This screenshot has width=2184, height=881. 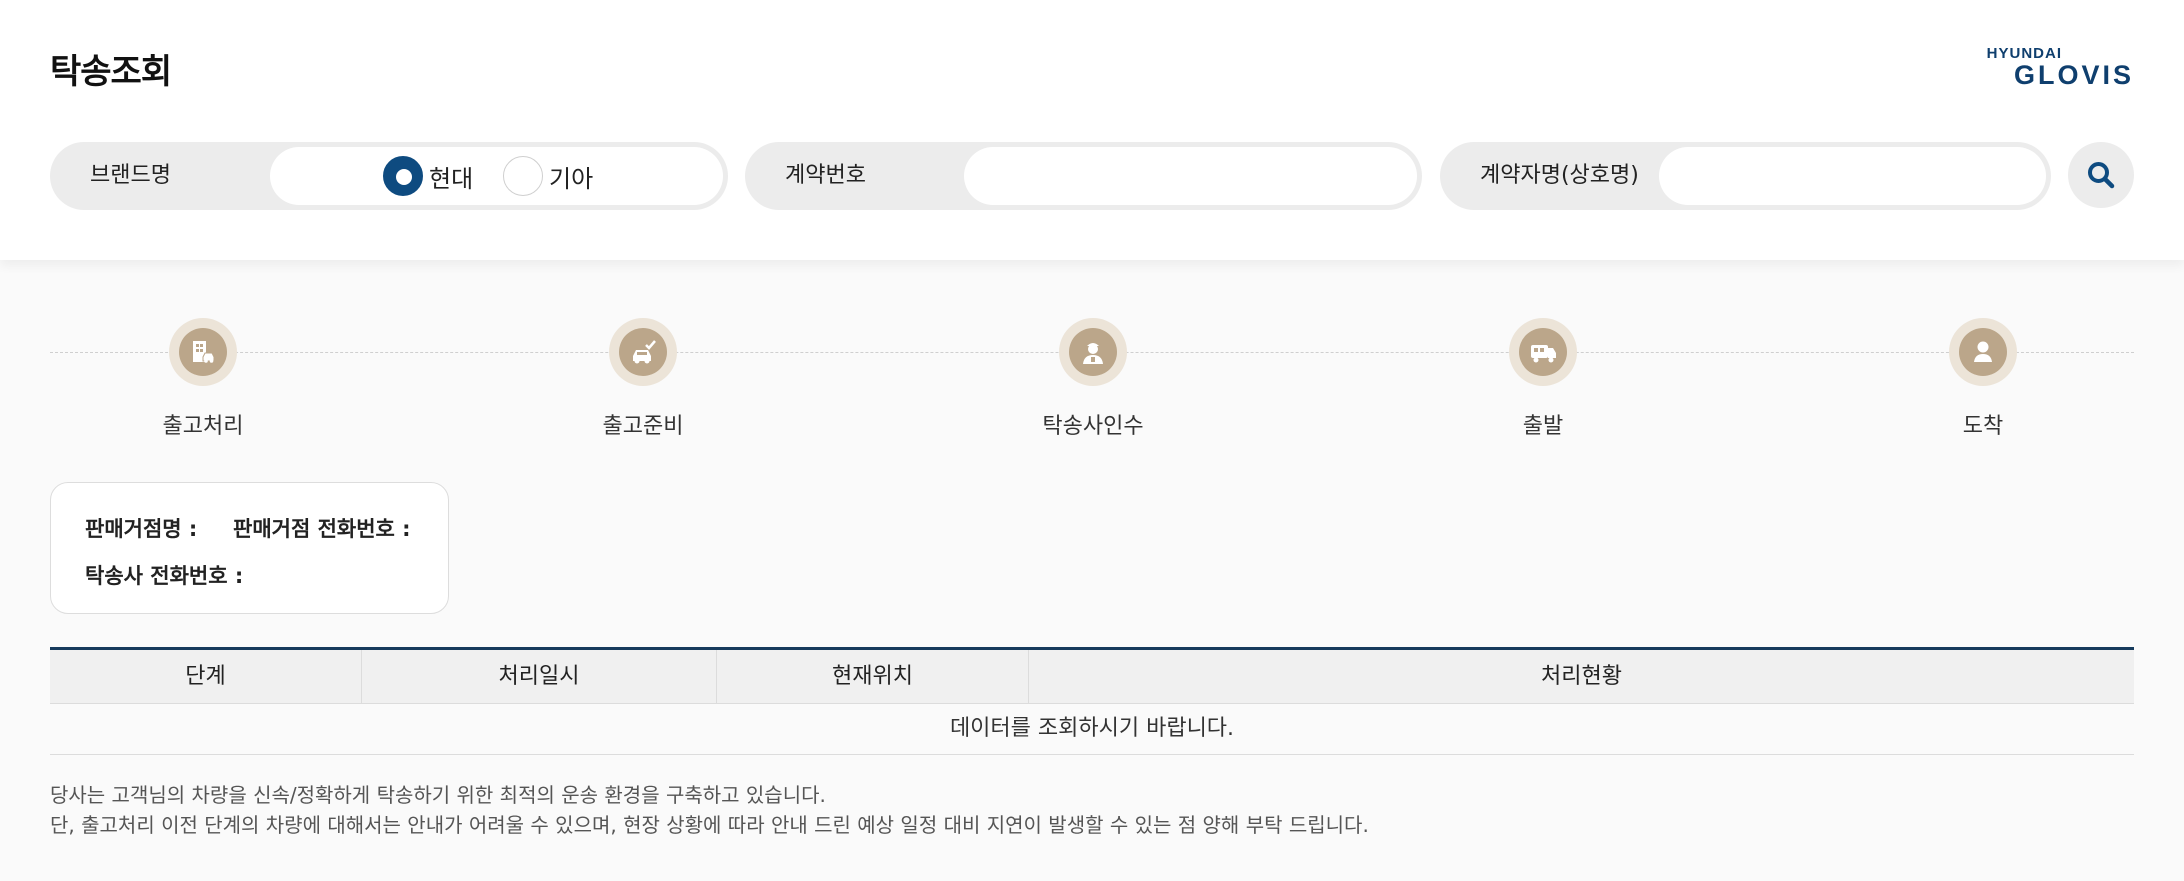 I want to click on contract-number-input, so click(x=1190, y=176).